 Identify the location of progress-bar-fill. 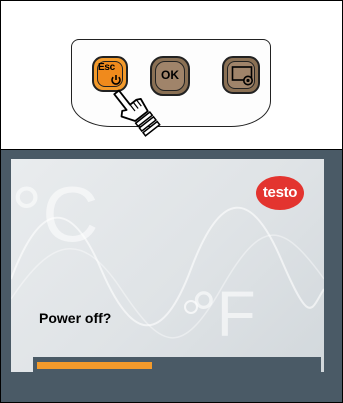
(94, 365).